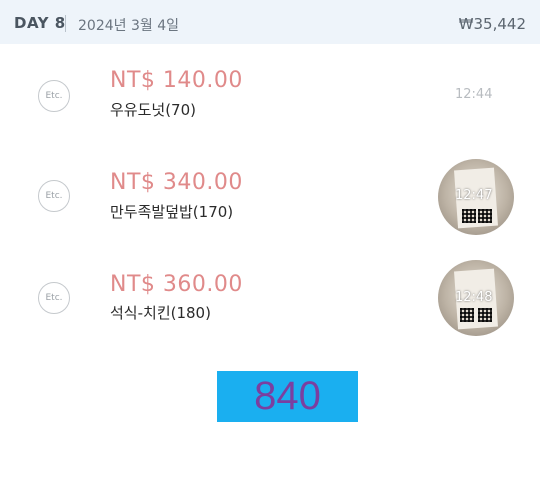 This screenshot has width=540, height=495. I want to click on expense-memo: 만두족발덮밥(170), so click(172, 212).